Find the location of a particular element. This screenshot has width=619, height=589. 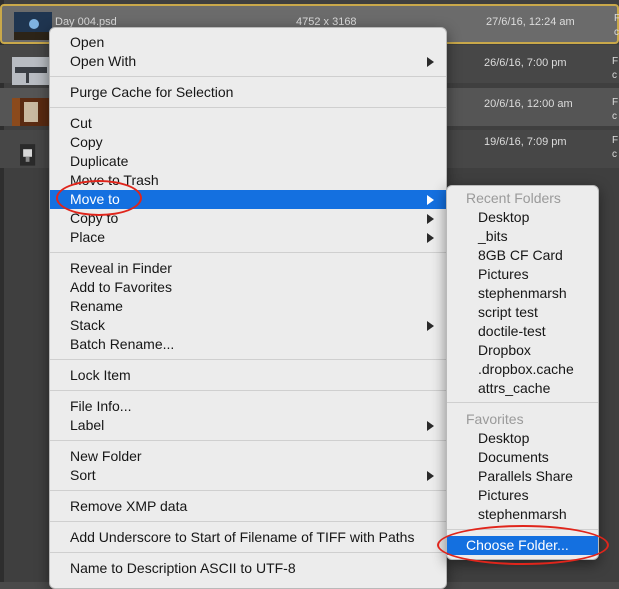

menu-item-label: New Folder is located at coordinates (106, 456).